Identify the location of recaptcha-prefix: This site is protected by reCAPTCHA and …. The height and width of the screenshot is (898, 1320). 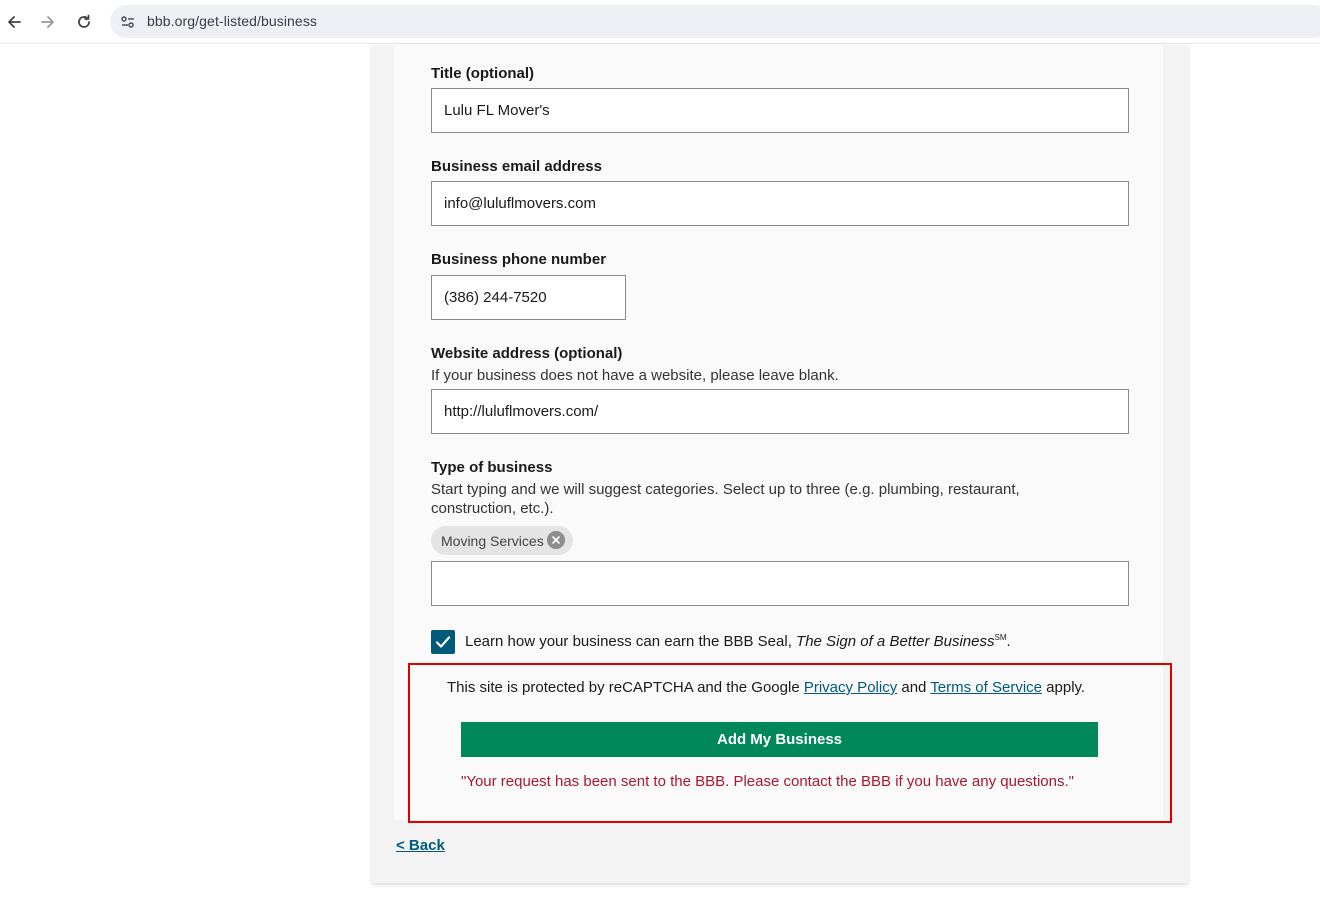
(625, 687).